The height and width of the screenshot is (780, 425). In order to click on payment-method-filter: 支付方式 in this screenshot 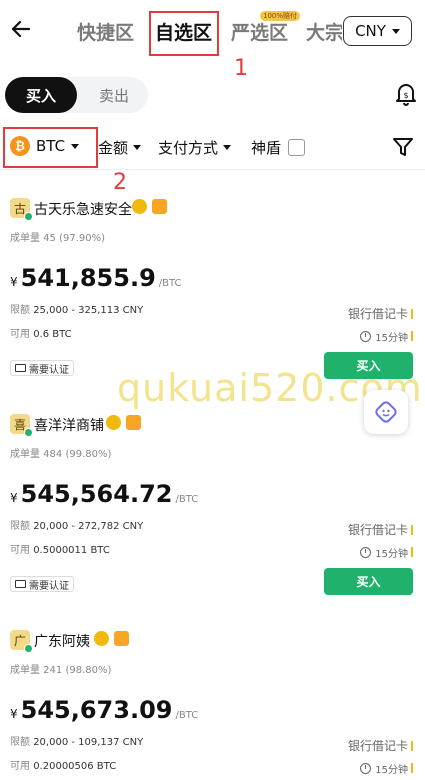, I will do `click(195, 147)`.